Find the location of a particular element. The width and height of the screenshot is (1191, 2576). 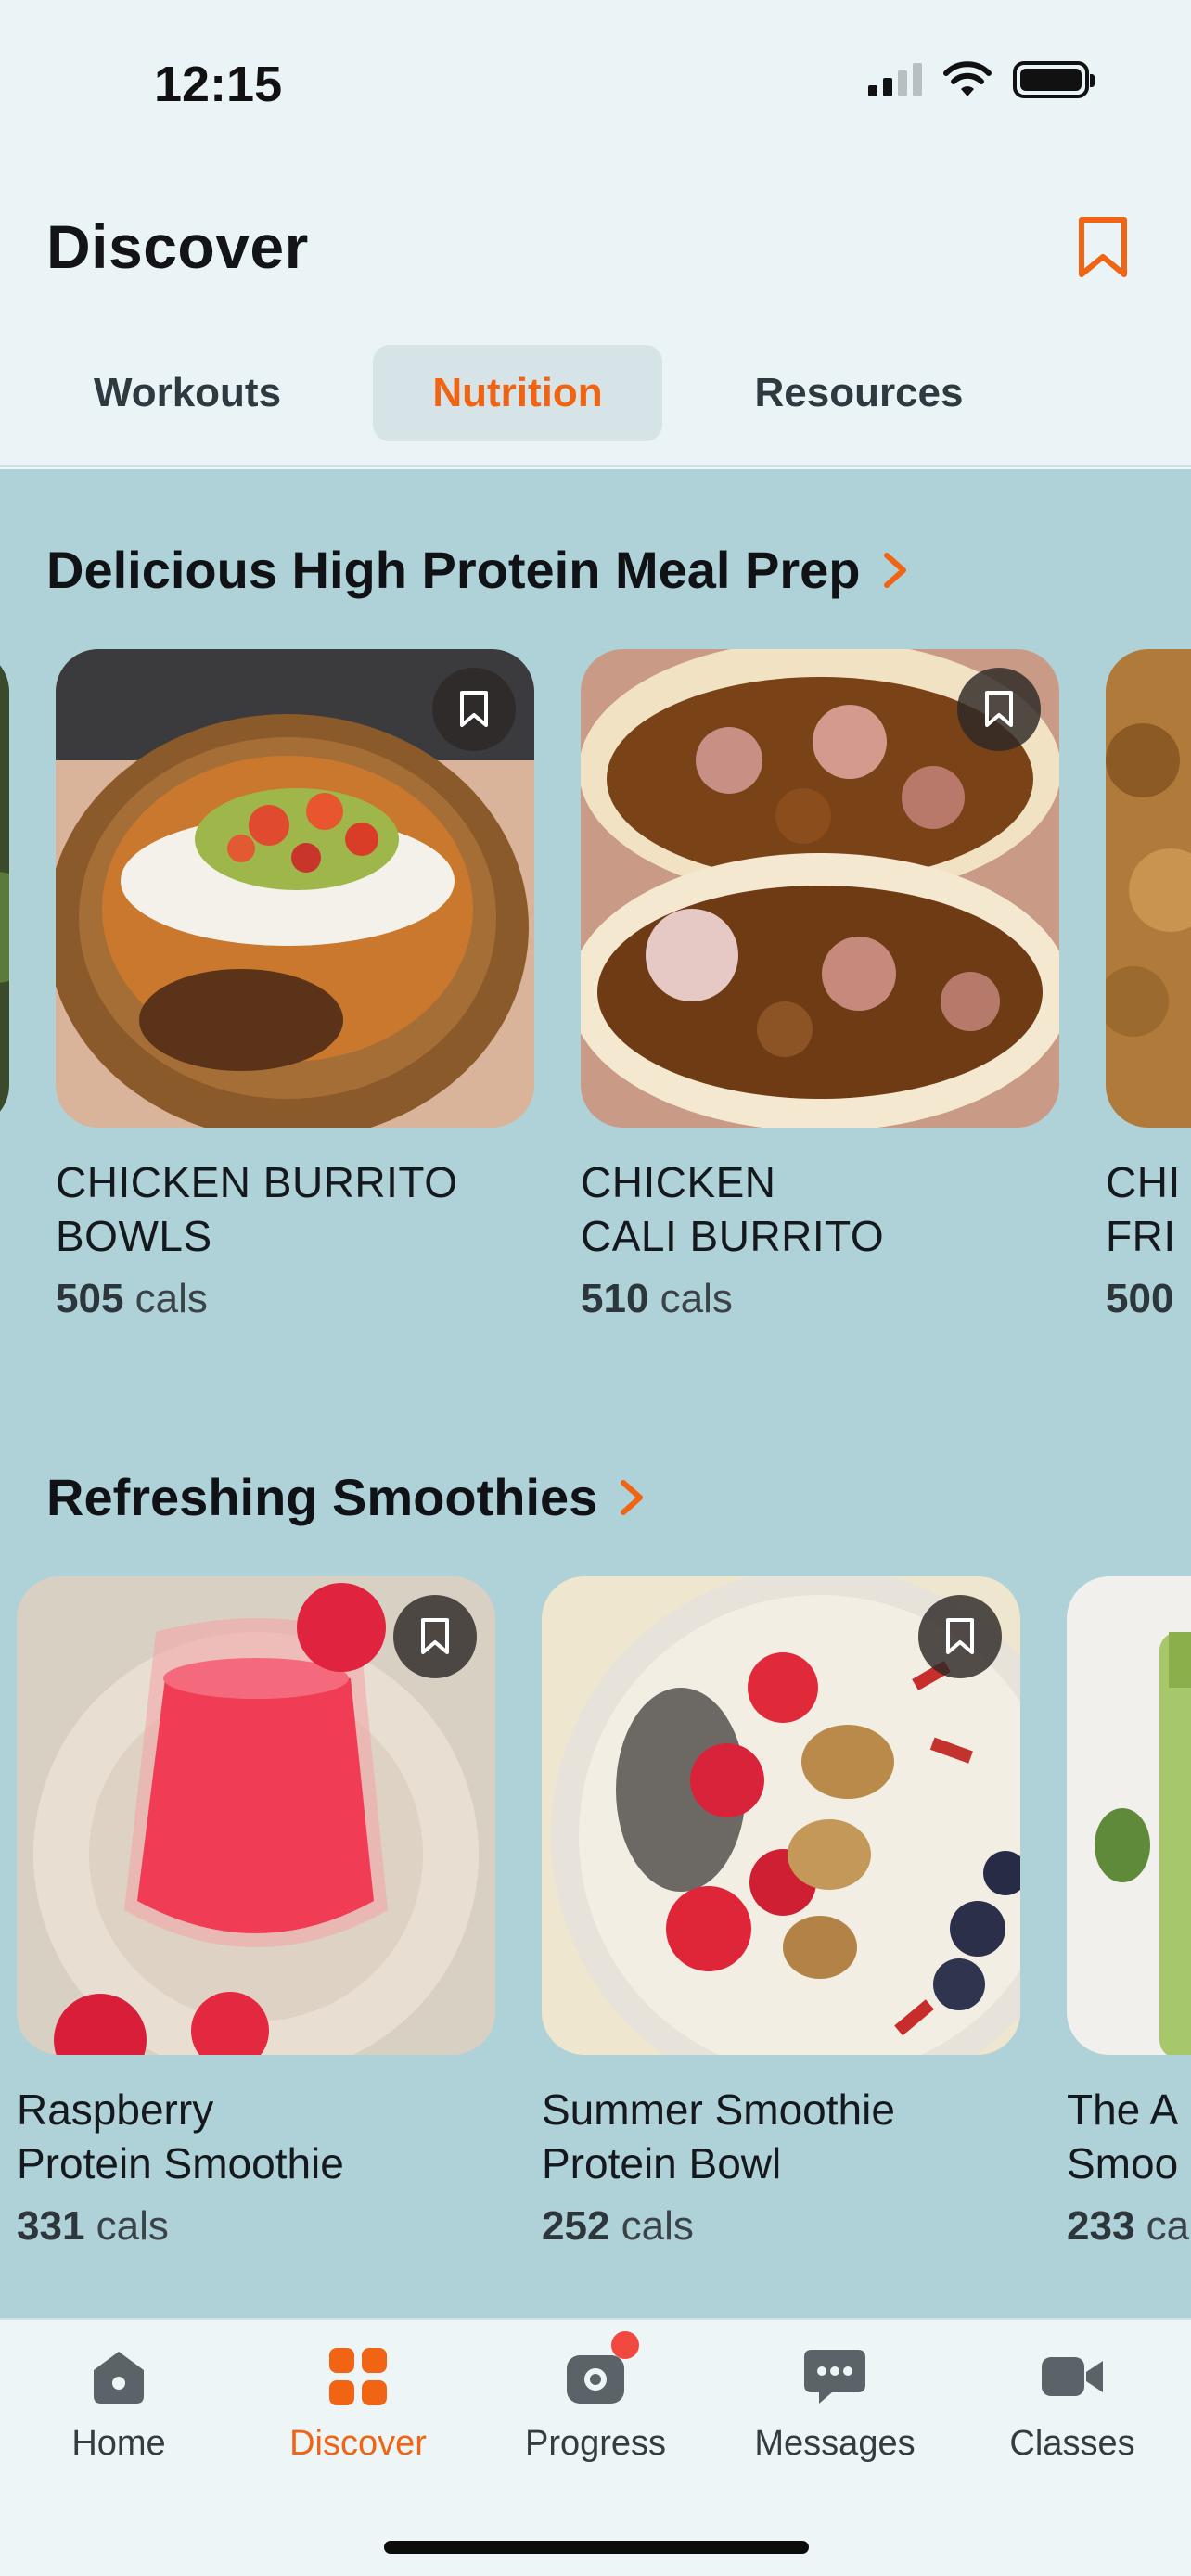

recipe-calories: 500 is located at coordinates (1140, 1298).